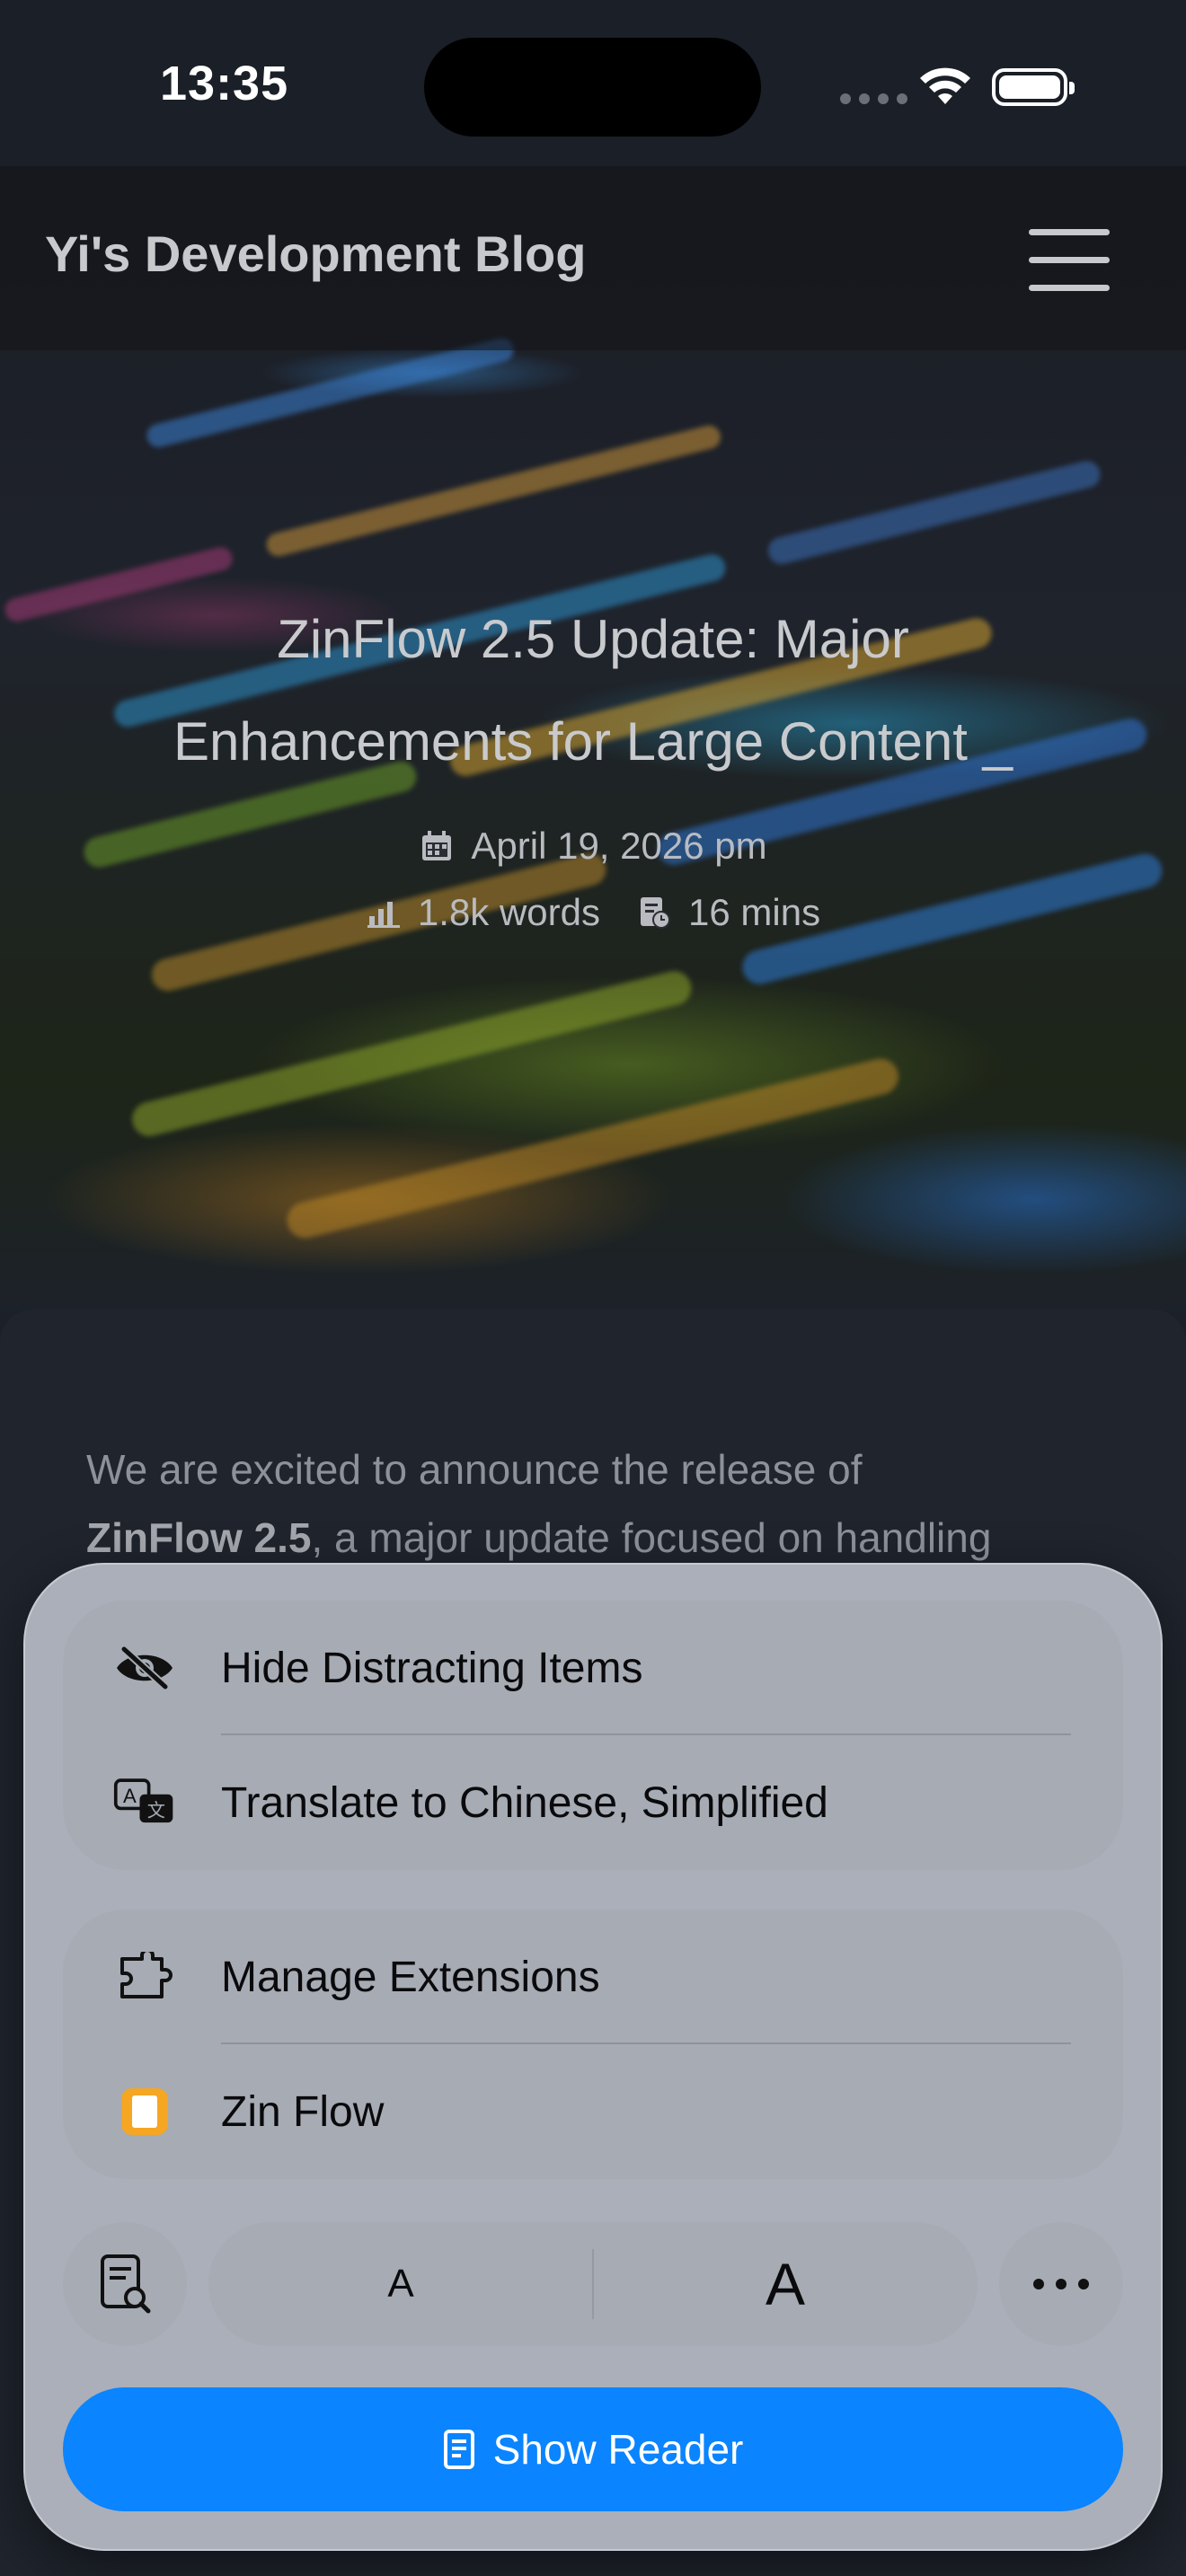 The width and height of the screenshot is (1186, 2576). I want to click on status-time: 13:35, so click(224, 83).